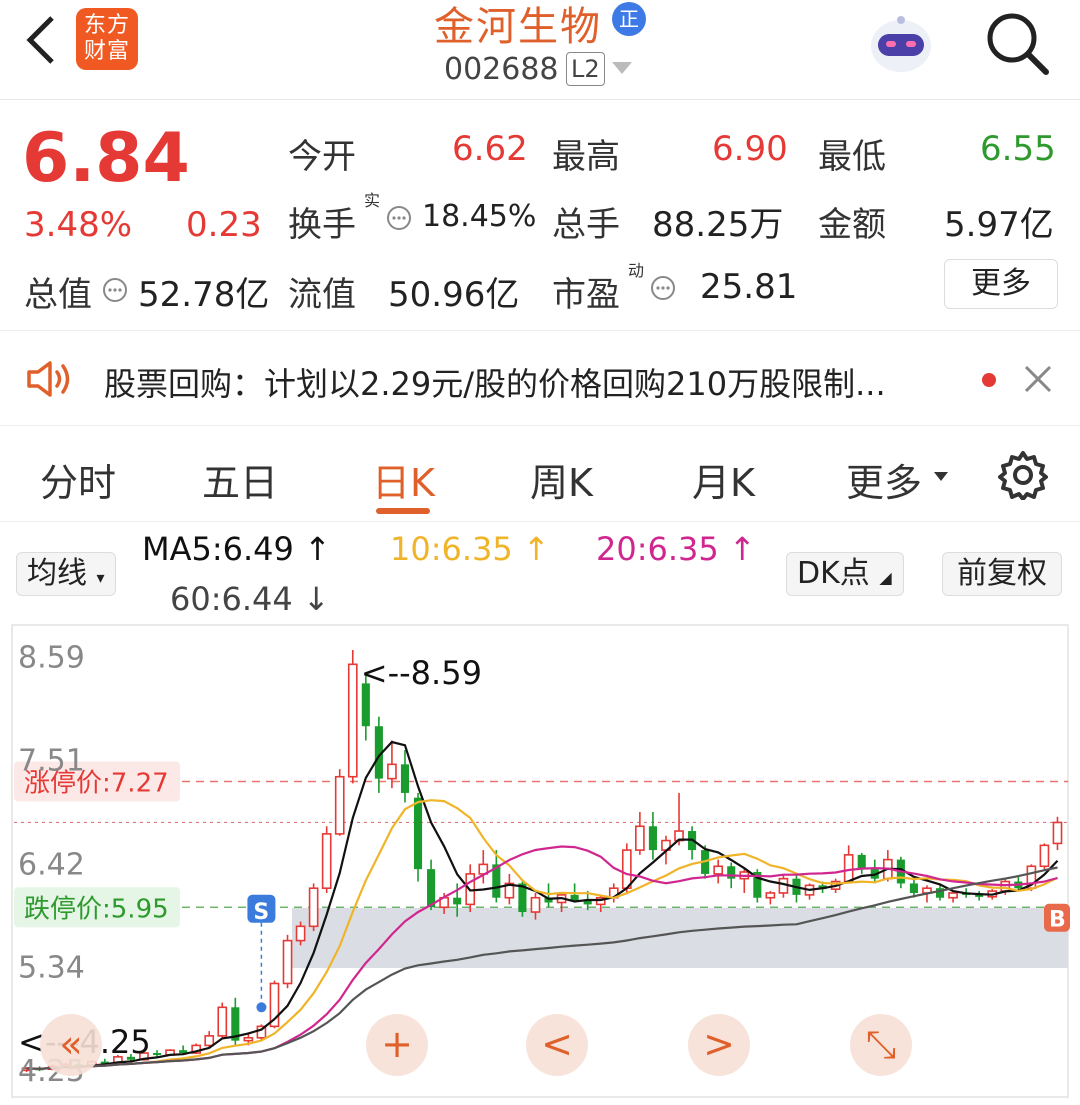 The width and height of the screenshot is (1080, 1105). What do you see at coordinates (557, 1045) in the screenshot?
I see `prev-arrow-icon: <` at bounding box center [557, 1045].